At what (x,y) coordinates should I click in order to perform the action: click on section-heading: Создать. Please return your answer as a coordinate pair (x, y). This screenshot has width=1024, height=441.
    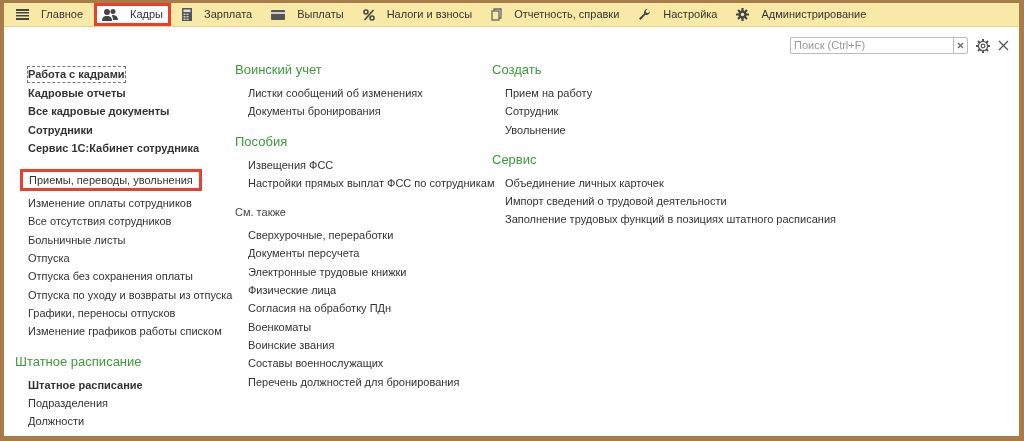
    Looking at the image, I should click on (517, 70).